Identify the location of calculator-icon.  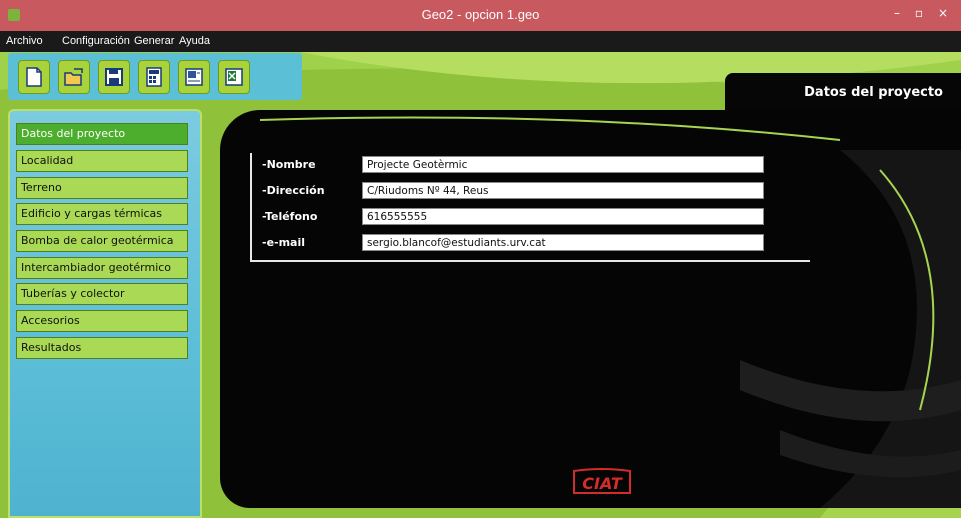
(154, 77).